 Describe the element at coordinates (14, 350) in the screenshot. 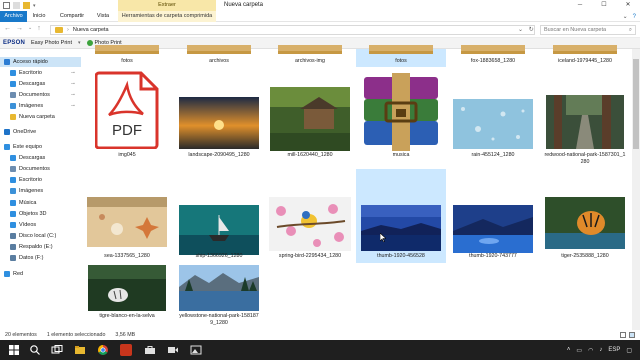

I see `start-icon` at that location.